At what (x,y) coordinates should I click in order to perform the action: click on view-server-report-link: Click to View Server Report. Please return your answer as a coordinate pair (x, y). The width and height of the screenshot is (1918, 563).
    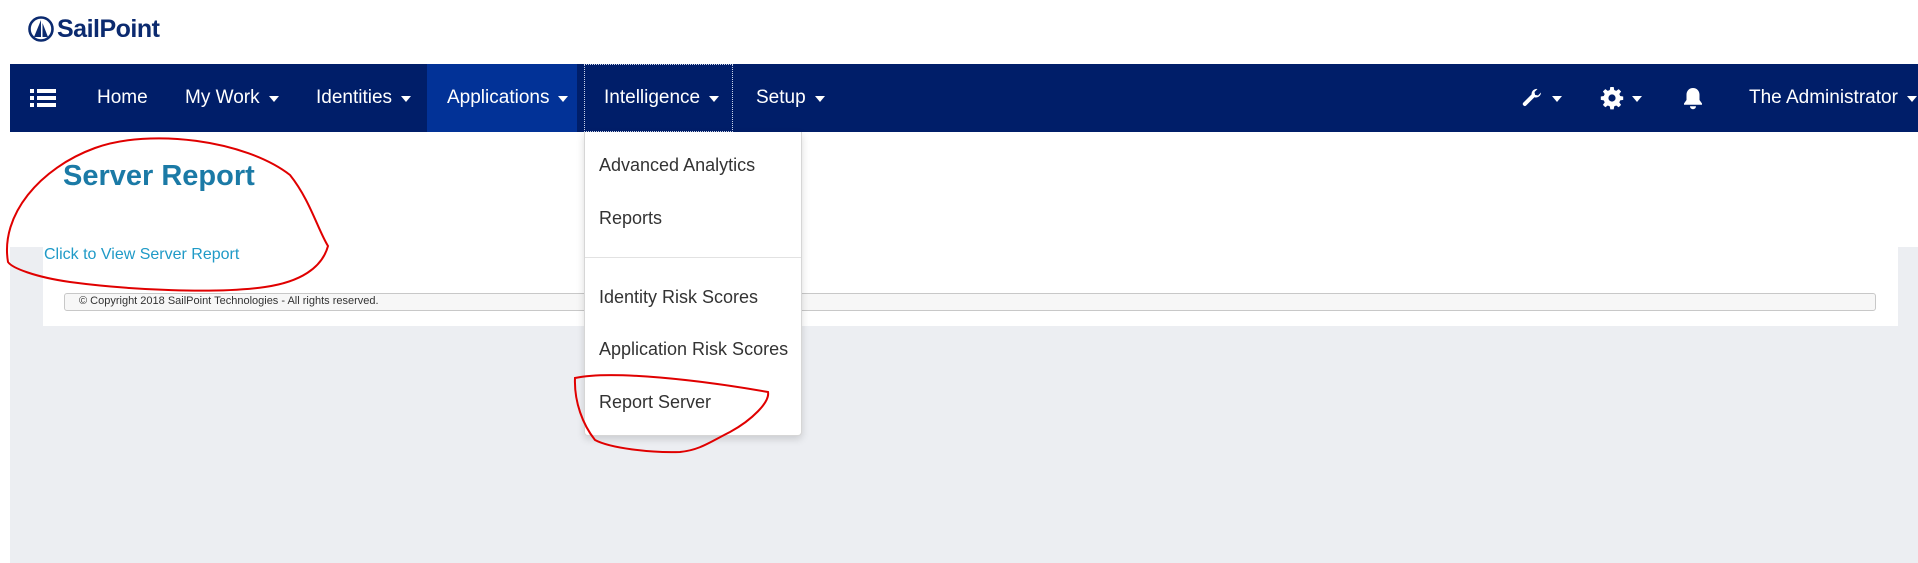
    Looking at the image, I should click on (141, 255).